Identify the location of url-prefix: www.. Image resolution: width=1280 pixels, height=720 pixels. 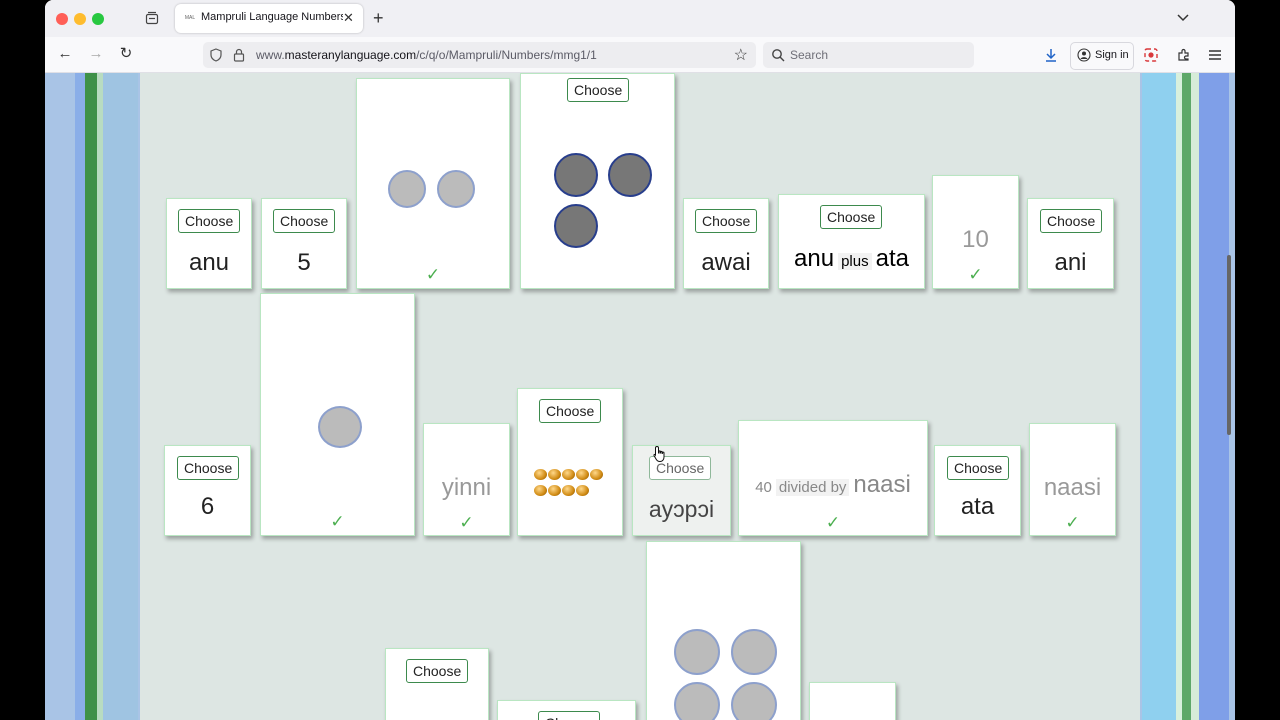
(270, 55).